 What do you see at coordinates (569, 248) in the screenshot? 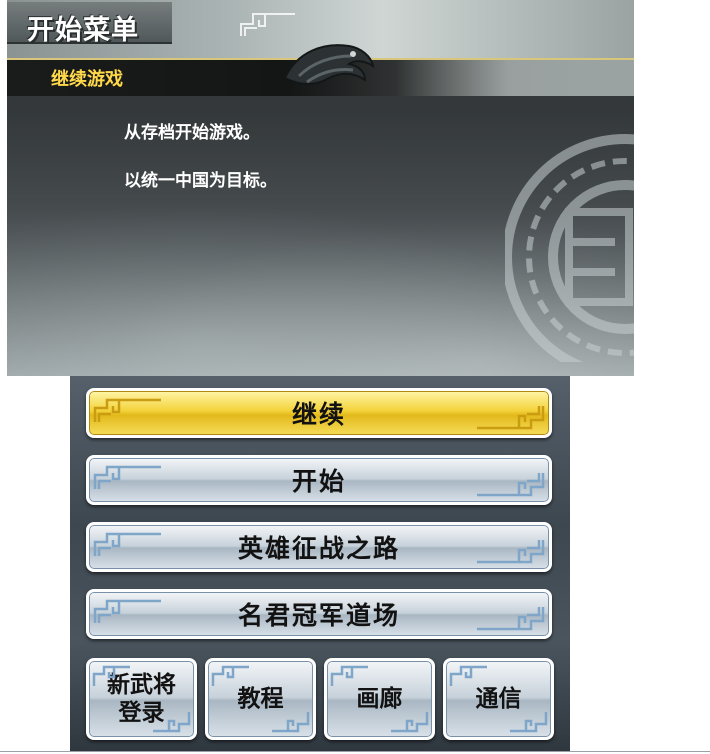
I see `medallion-icon` at bounding box center [569, 248].